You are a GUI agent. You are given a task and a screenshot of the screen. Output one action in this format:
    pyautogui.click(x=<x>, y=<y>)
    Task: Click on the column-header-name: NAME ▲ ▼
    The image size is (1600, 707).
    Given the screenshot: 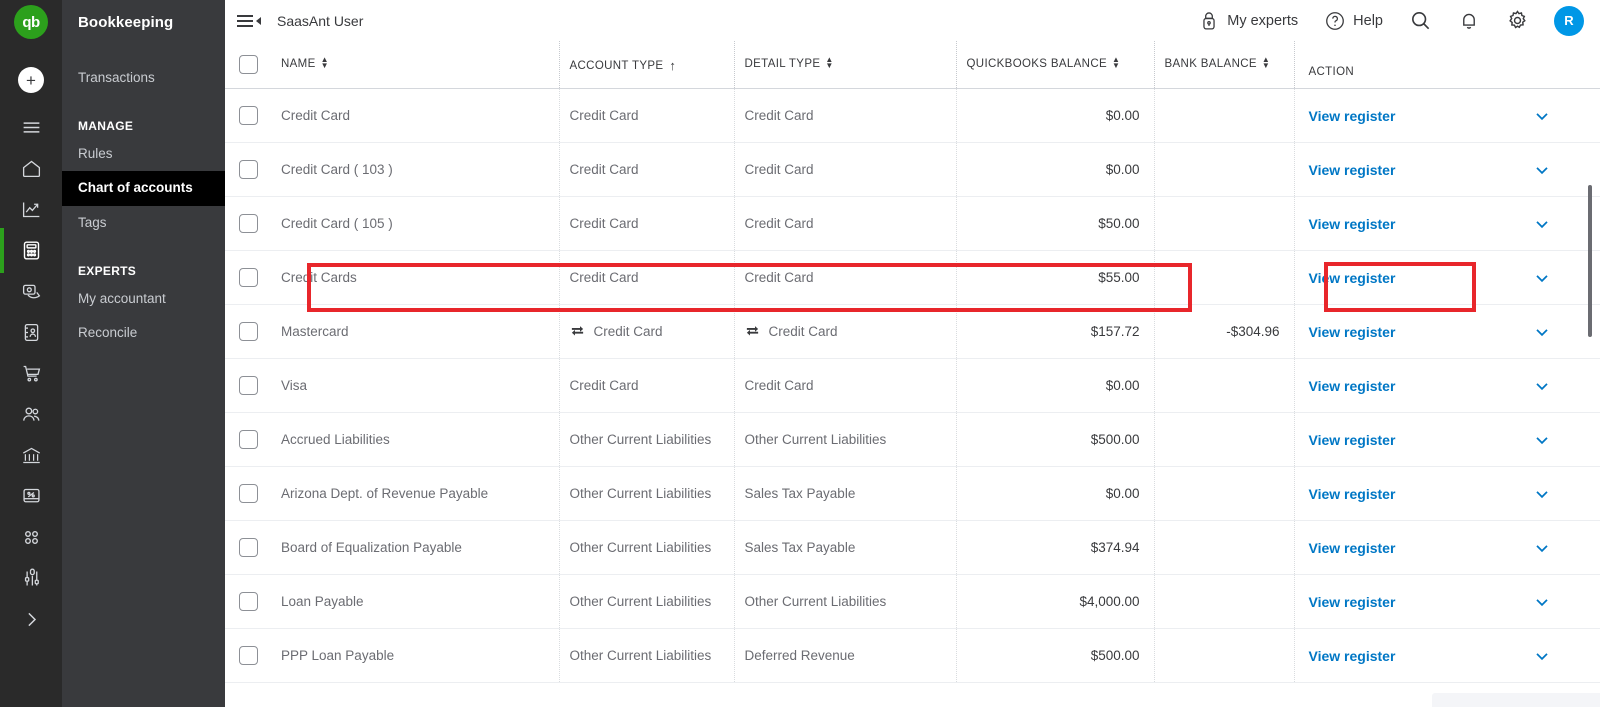 What is the action you would take?
    pyautogui.click(x=415, y=65)
    